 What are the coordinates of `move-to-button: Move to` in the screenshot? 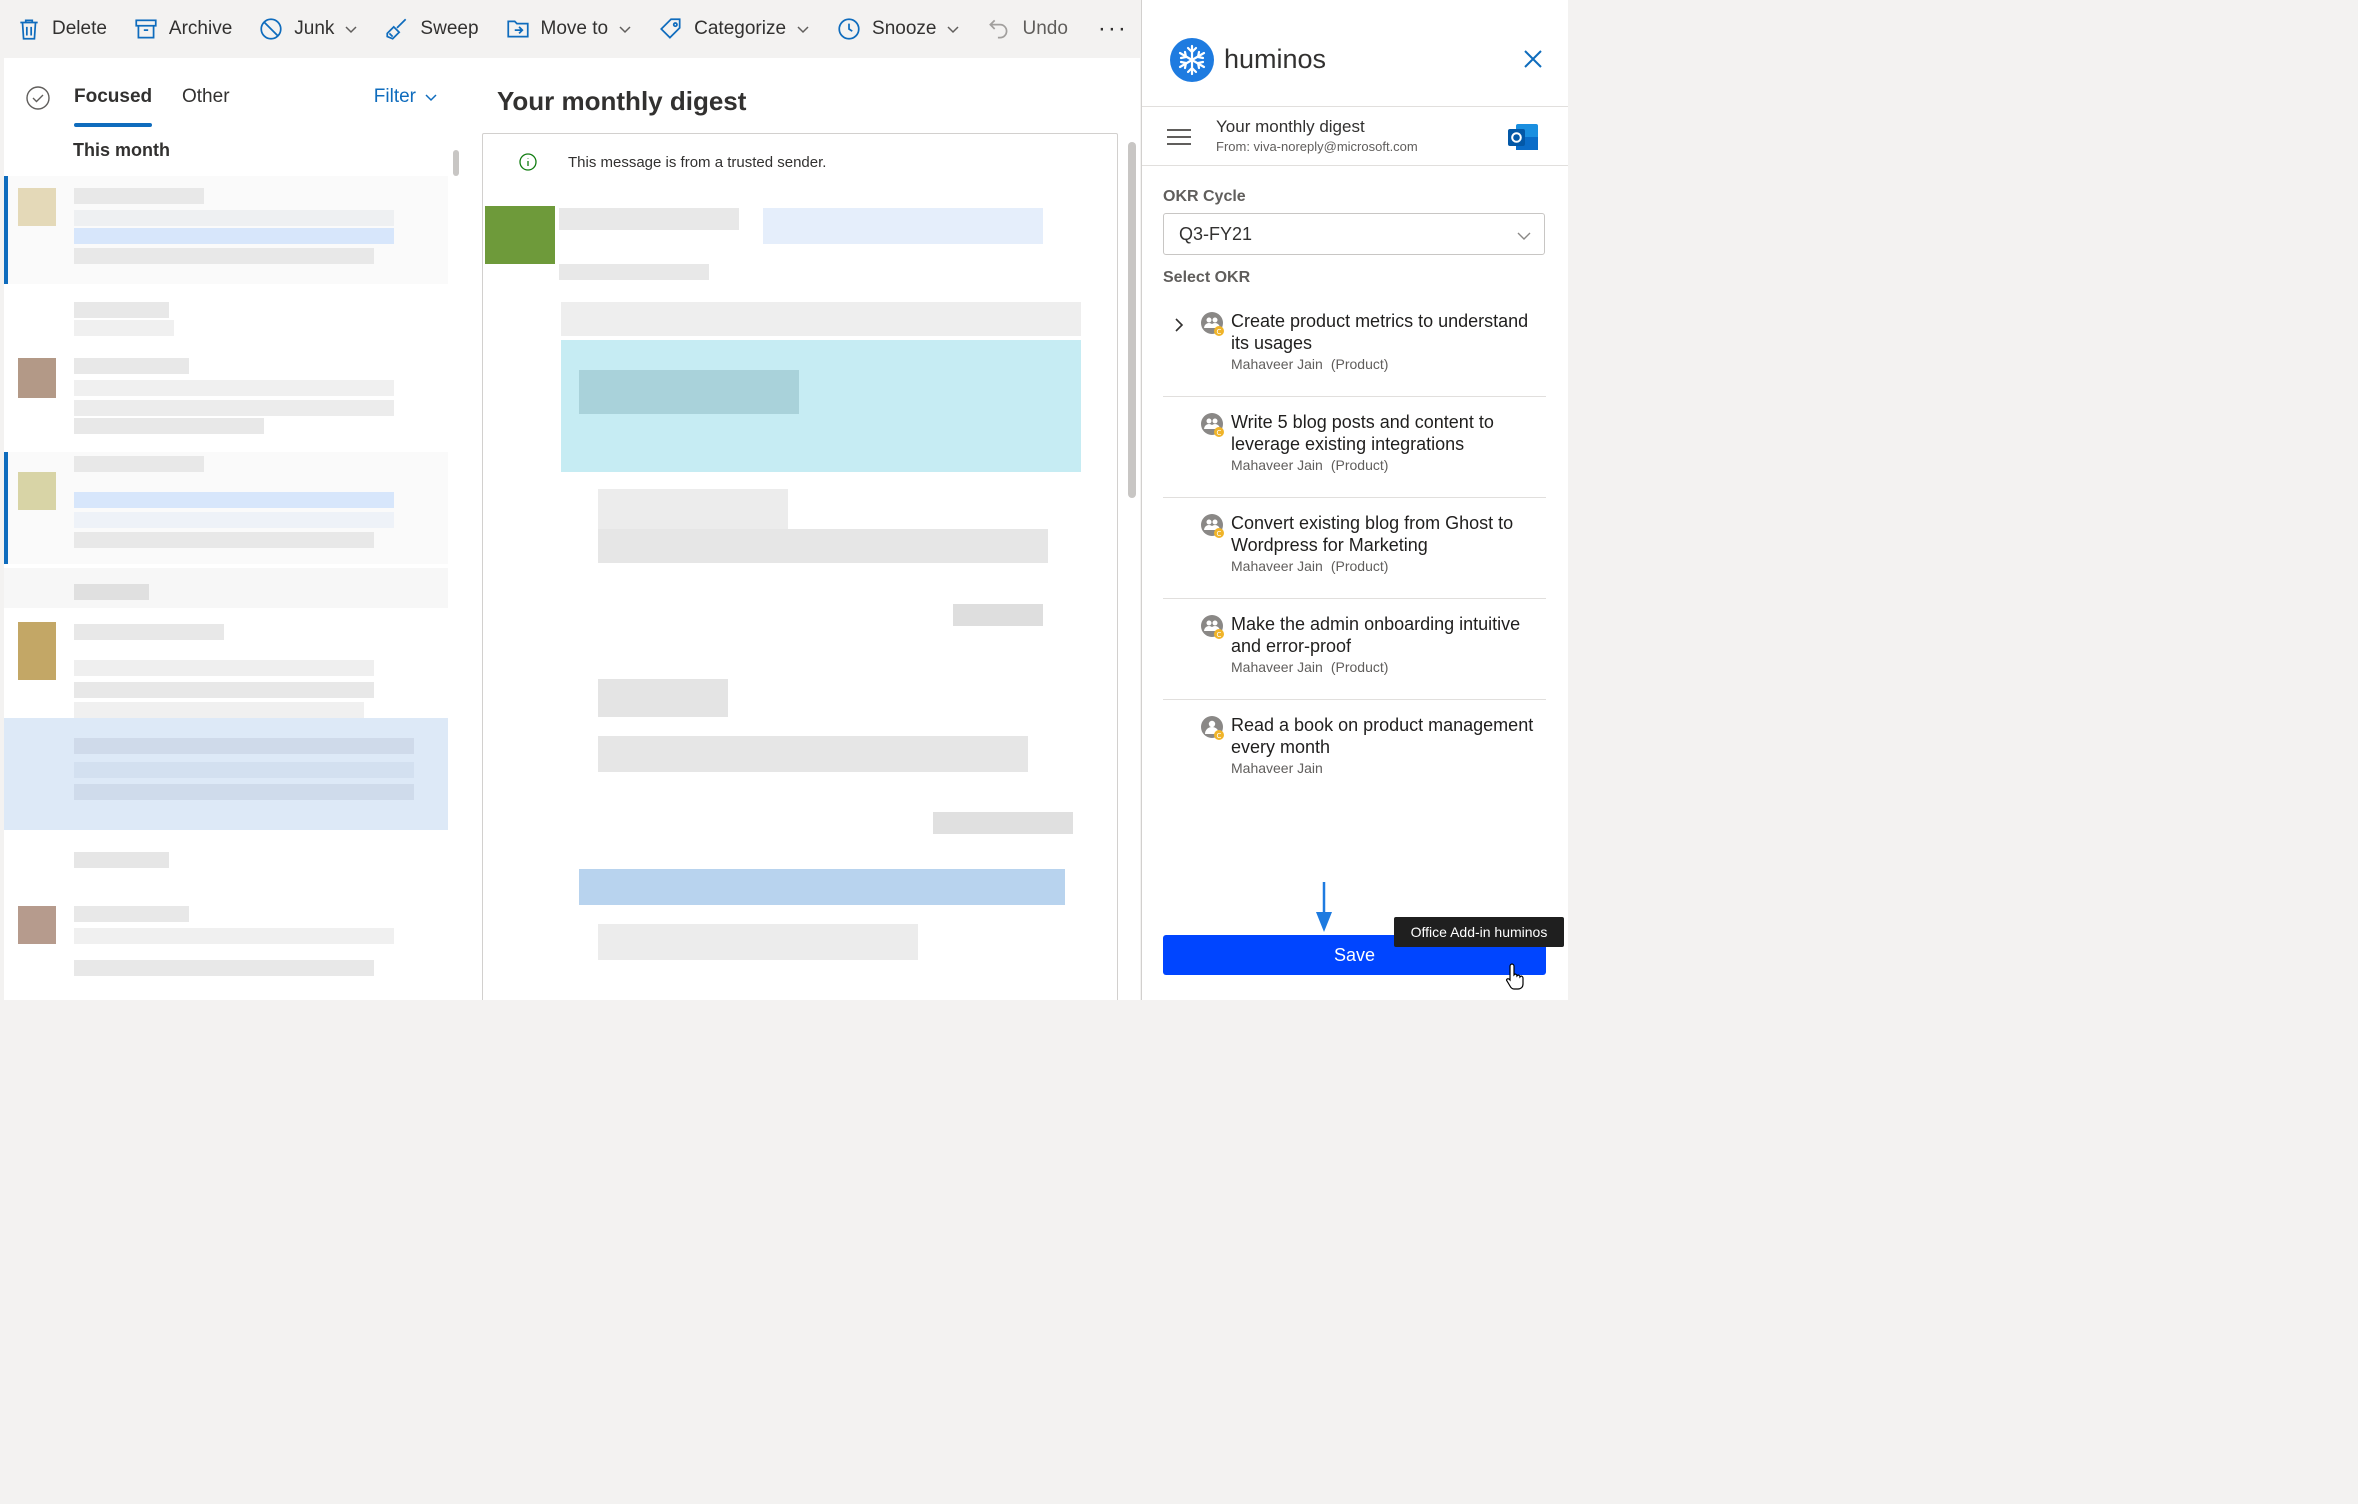 It's located at (569, 29).